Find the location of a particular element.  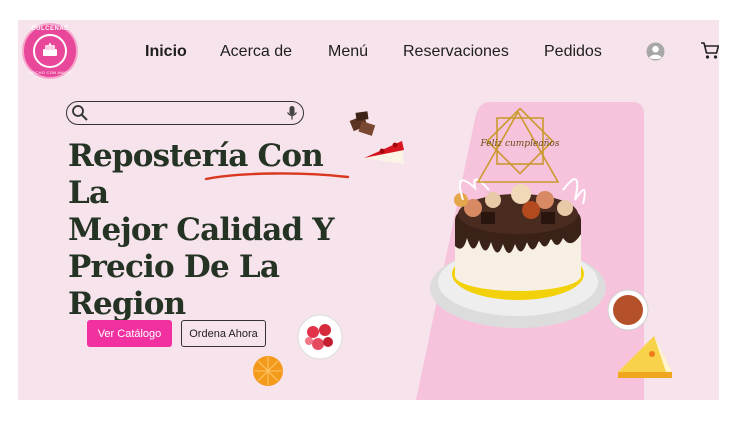

logo-bottom-text: HECHO CON AMOR is located at coordinates (50, 72).